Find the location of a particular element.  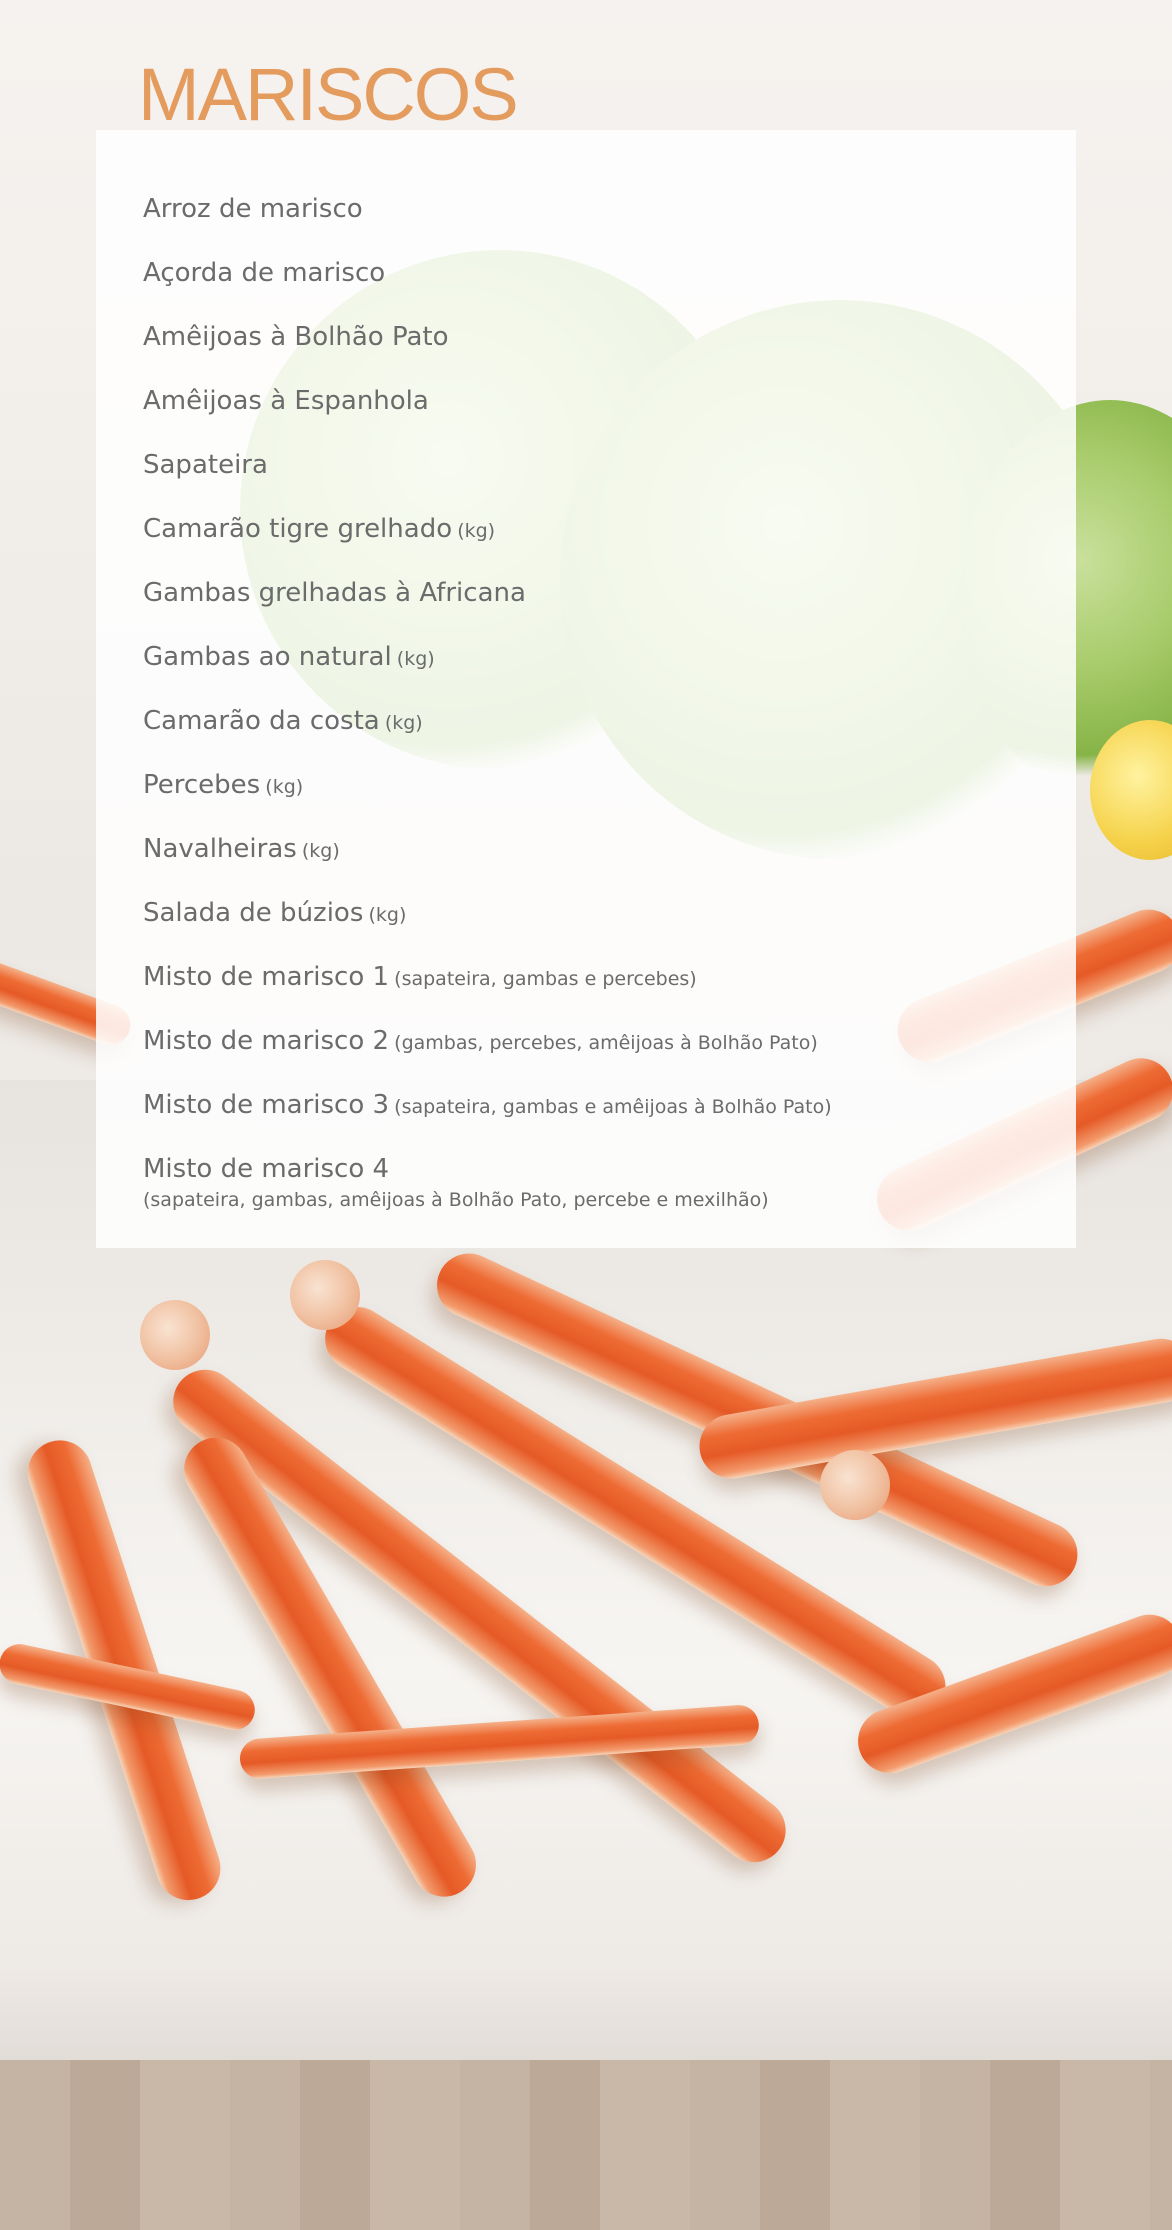

dish-name: Gambas grelhadas à Africana is located at coordinates (334, 593).